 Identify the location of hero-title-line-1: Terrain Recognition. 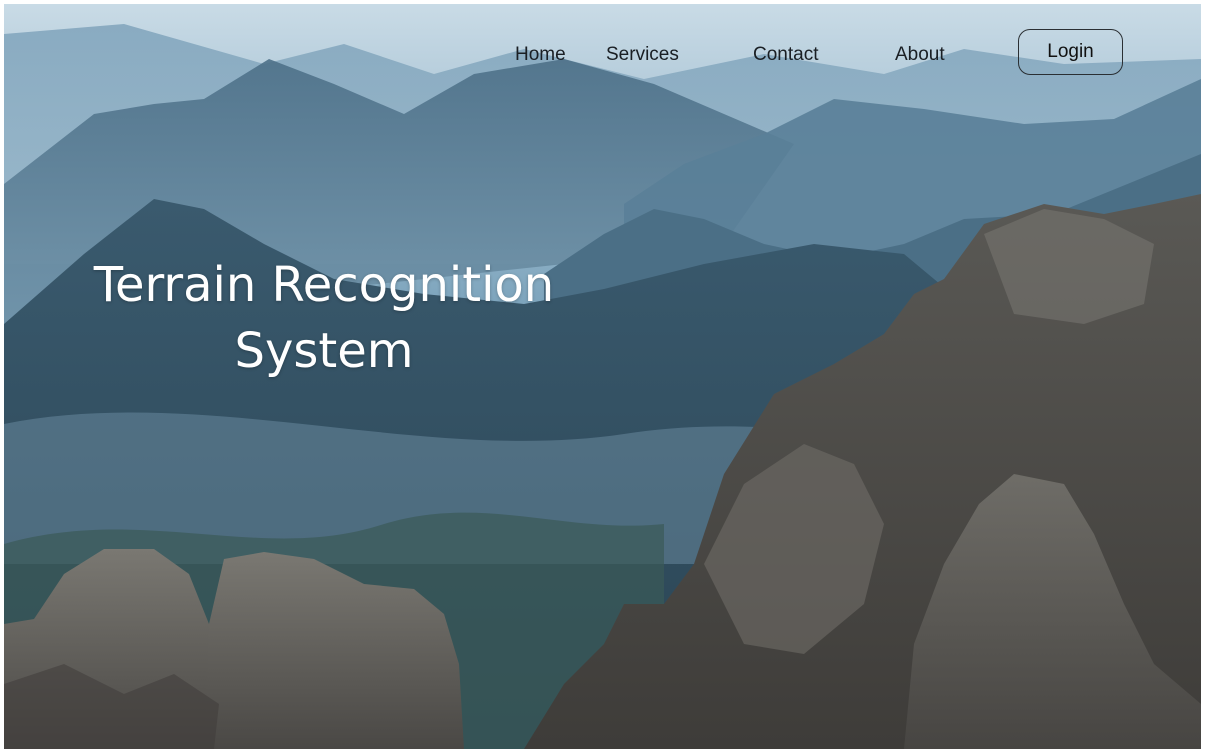
(324, 285).